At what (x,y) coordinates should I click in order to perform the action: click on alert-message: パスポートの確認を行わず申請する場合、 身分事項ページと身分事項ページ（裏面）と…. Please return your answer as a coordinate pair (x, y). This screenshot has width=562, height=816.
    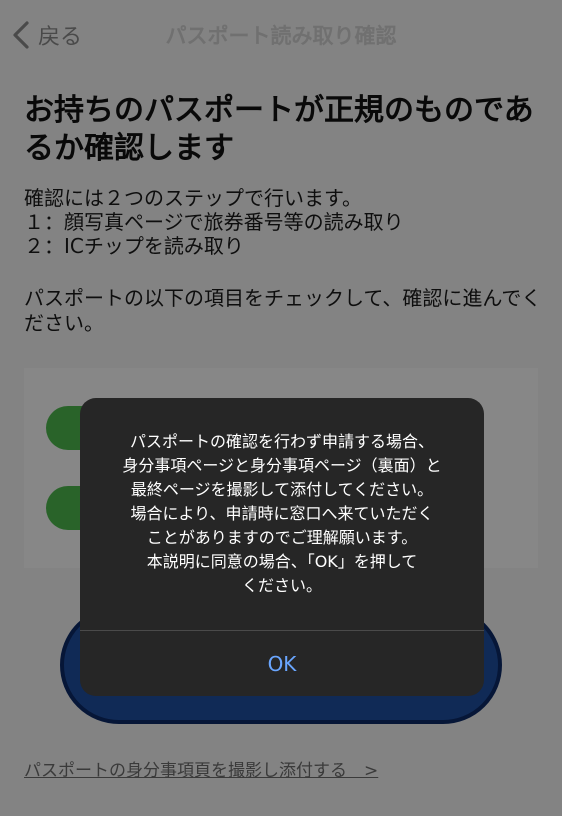
    Looking at the image, I should click on (282, 514).